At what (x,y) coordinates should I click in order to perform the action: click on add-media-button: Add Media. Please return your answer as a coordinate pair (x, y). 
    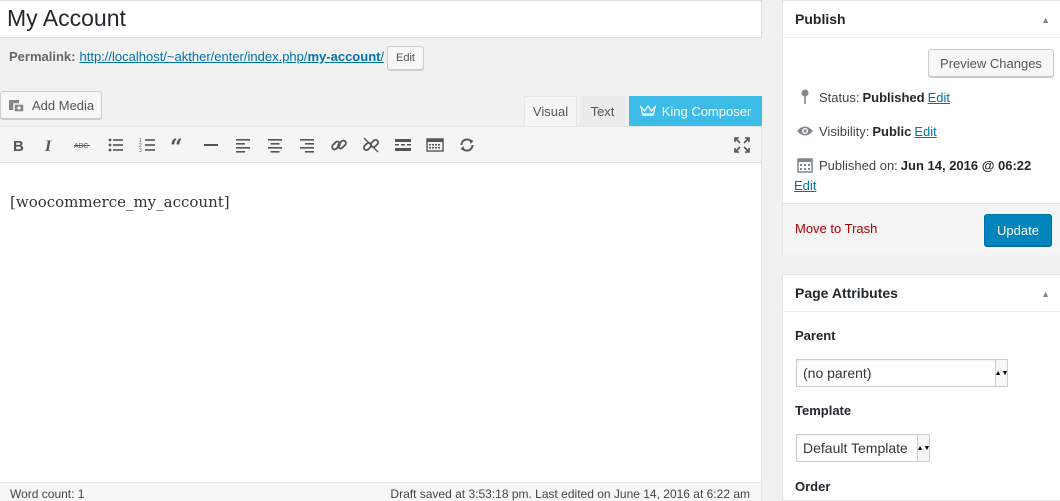
    Looking at the image, I should click on (51, 105).